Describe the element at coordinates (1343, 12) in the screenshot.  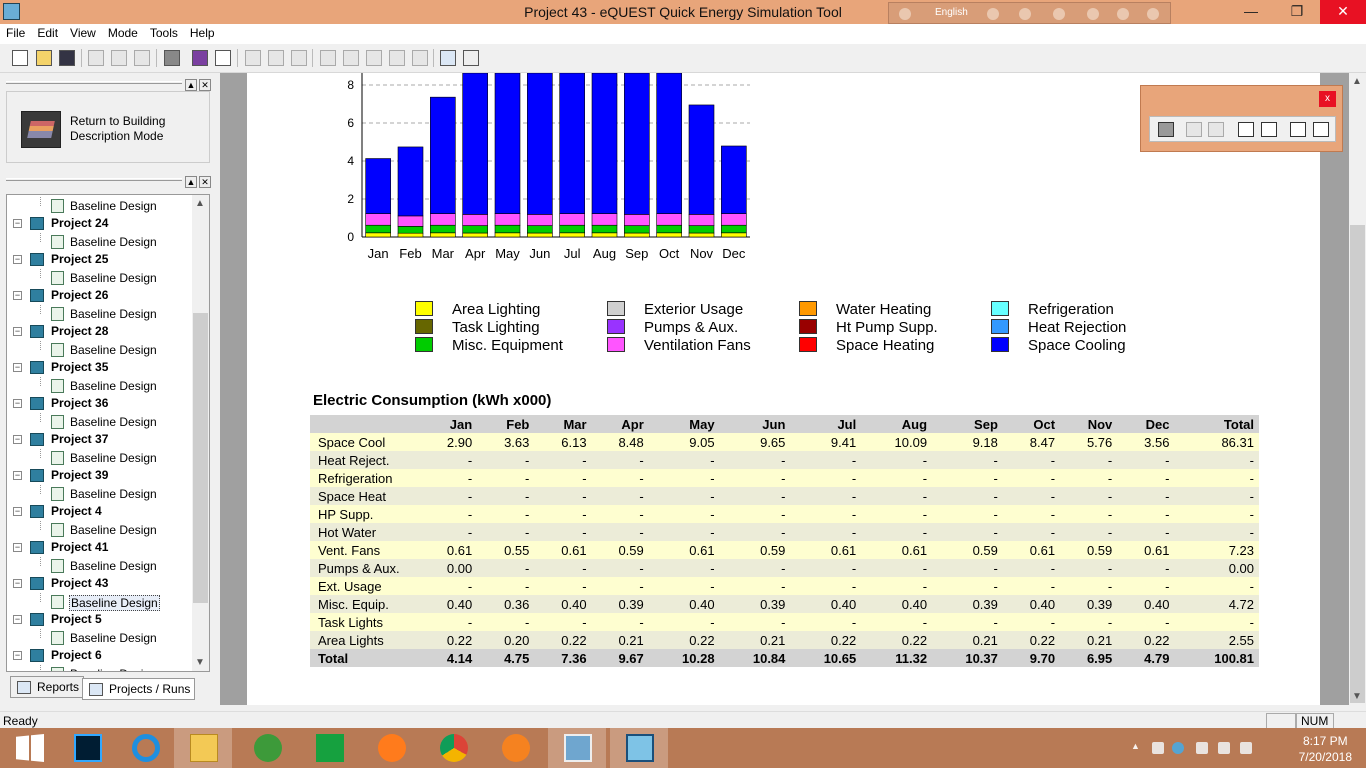
I see `close-button: ✕` at that location.